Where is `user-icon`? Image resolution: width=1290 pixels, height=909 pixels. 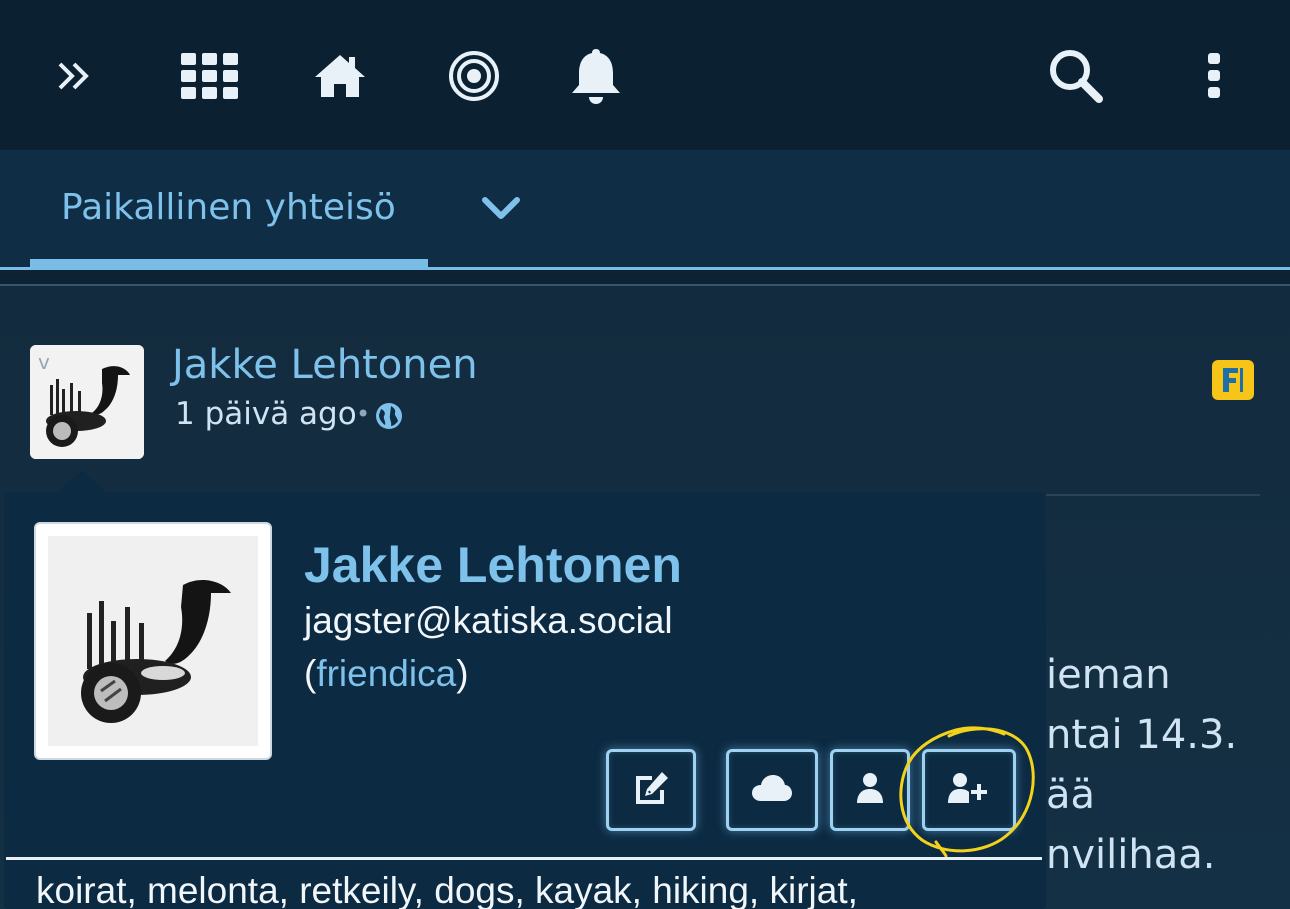 user-icon is located at coordinates (870, 790).